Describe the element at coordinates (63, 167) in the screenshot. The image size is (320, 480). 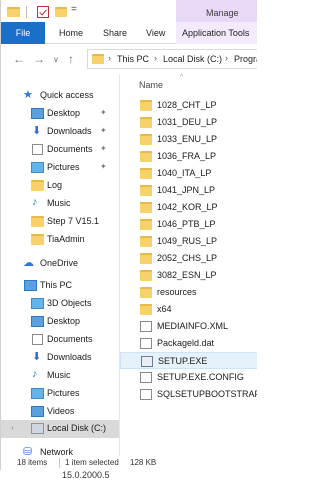
I see `sidebar-item-label: Pictures` at that location.